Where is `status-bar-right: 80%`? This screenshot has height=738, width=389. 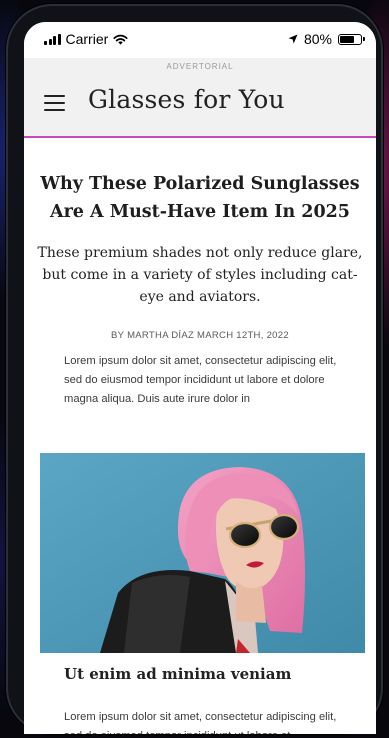
status-bar-right: 80% is located at coordinates (326, 39).